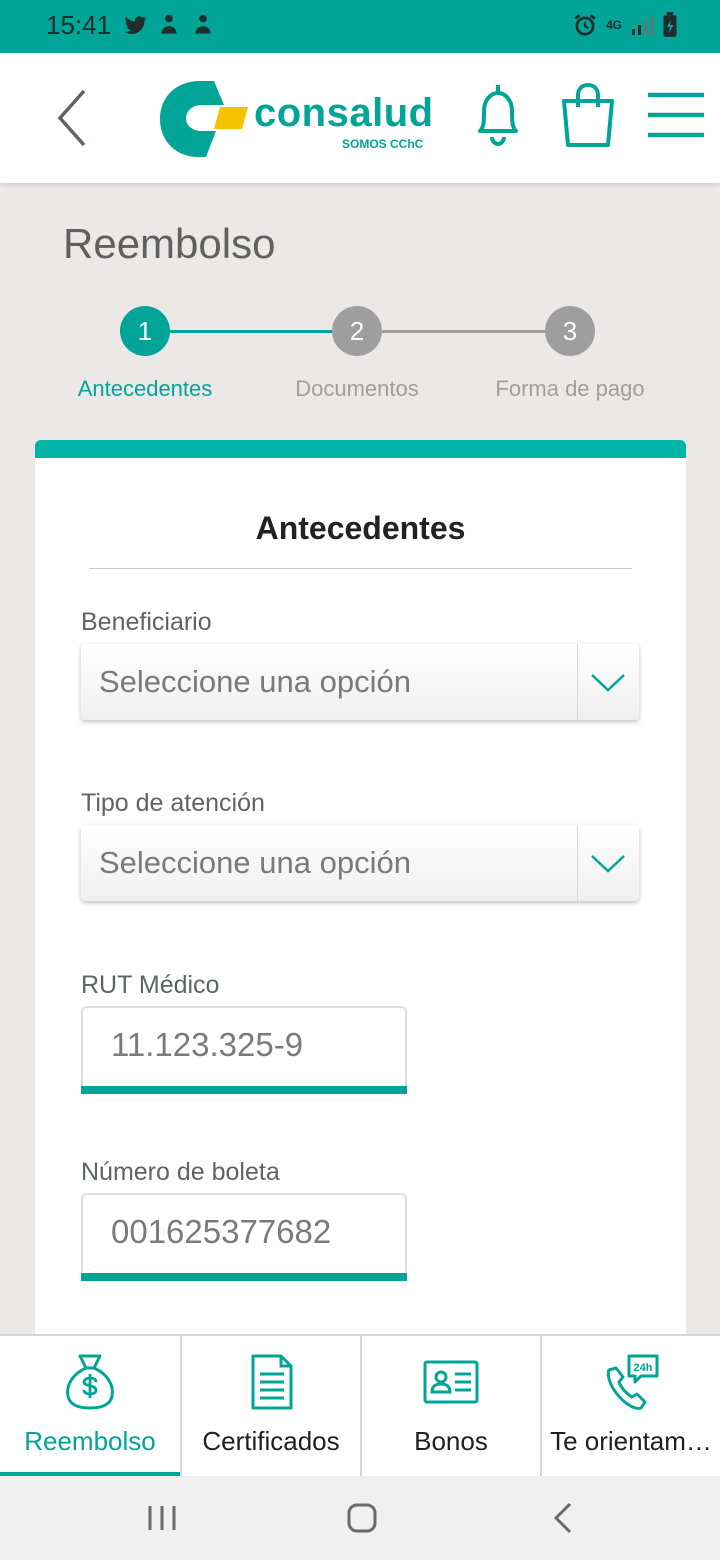 The width and height of the screenshot is (720, 1560). I want to click on logo-mark, so click(204, 119).